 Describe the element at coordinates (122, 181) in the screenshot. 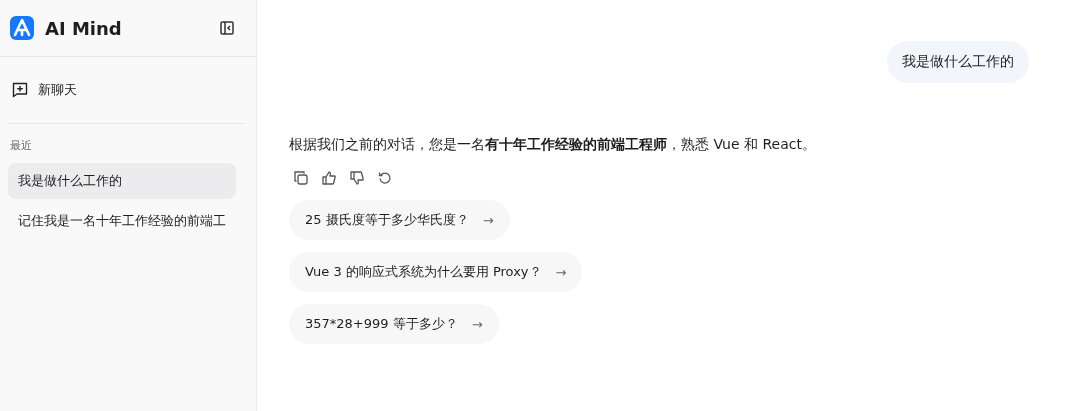

I see `chat-history-item: 我是做什么工作的` at that location.